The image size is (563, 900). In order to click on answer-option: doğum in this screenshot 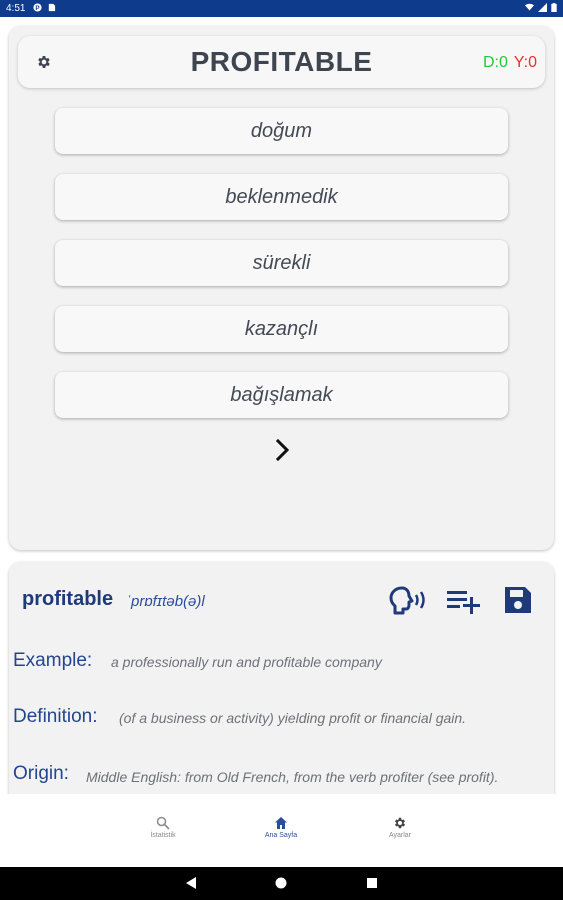, I will do `click(281, 131)`.